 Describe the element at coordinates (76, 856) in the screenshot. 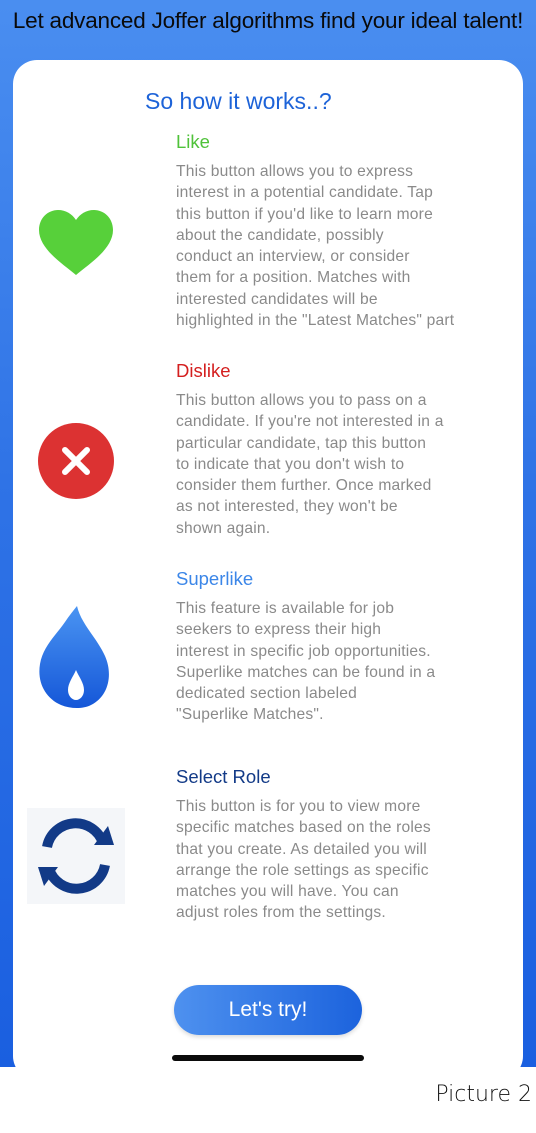

I see `refresh-icon` at that location.